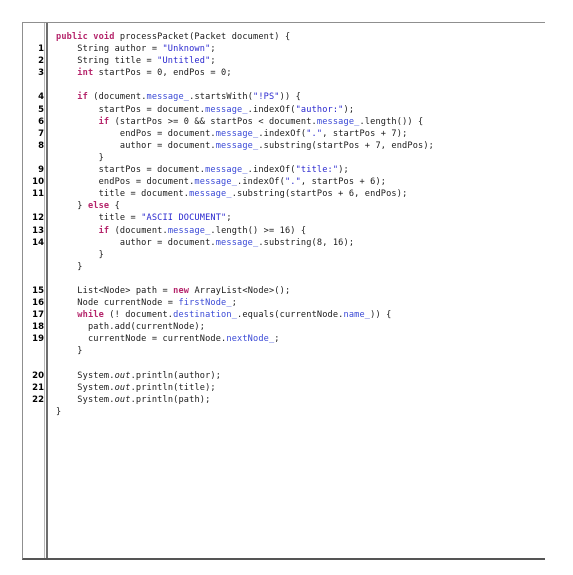  What do you see at coordinates (205, 303) in the screenshot?
I see `field-reference-token: firstNode_` at bounding box center [205, 303].